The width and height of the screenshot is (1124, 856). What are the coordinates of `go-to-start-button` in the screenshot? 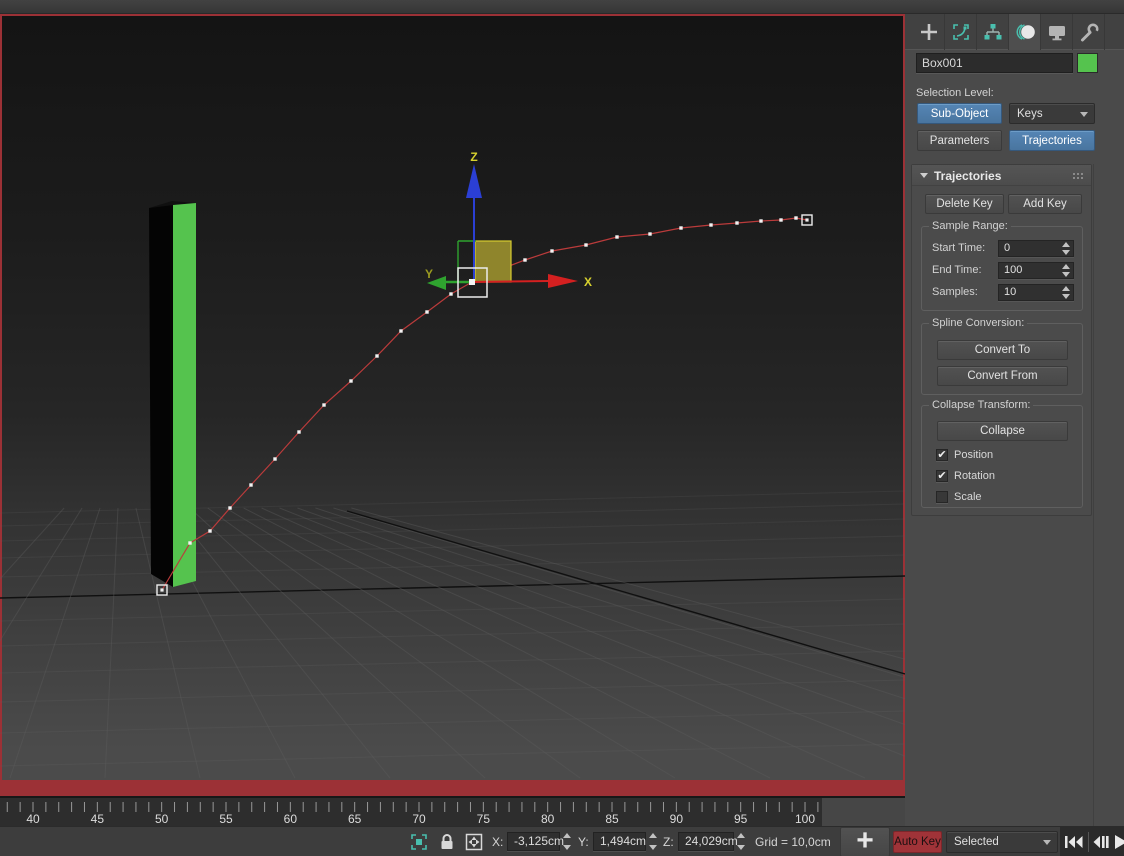 It's located at (1074, 841).